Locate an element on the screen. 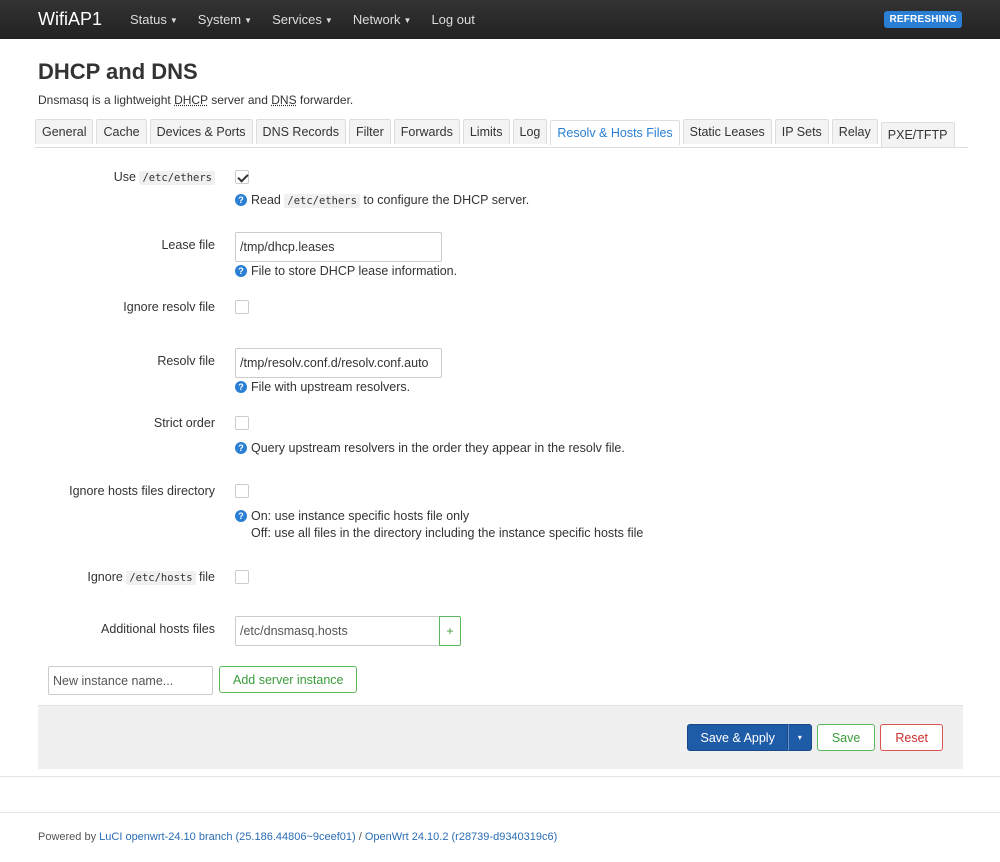  tab-devices-ports: Devices & Ports is located at coordinates (201, 131).